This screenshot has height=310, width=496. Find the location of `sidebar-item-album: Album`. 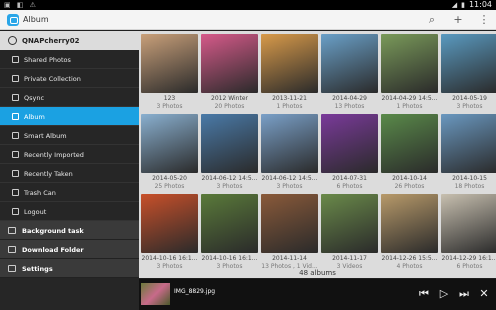

sidebar-item-album: Album is located at coordinates (69, 116).